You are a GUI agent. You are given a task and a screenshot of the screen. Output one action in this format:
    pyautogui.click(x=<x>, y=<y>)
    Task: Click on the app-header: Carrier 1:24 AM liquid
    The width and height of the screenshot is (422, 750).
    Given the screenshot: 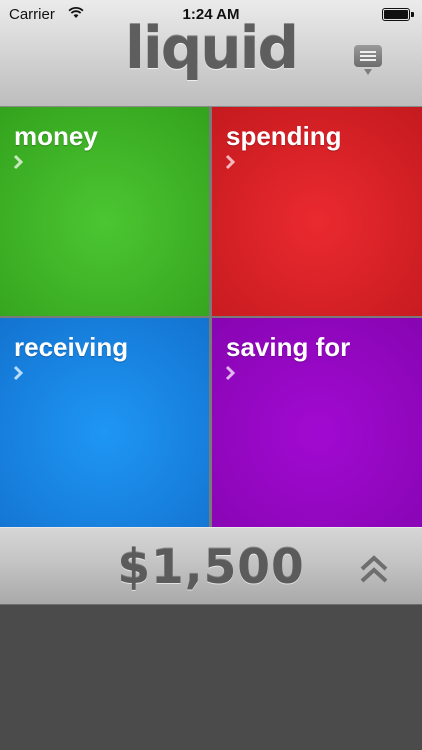 What is the action you would take?
    pyautogui.click(x=211, y=53)
    